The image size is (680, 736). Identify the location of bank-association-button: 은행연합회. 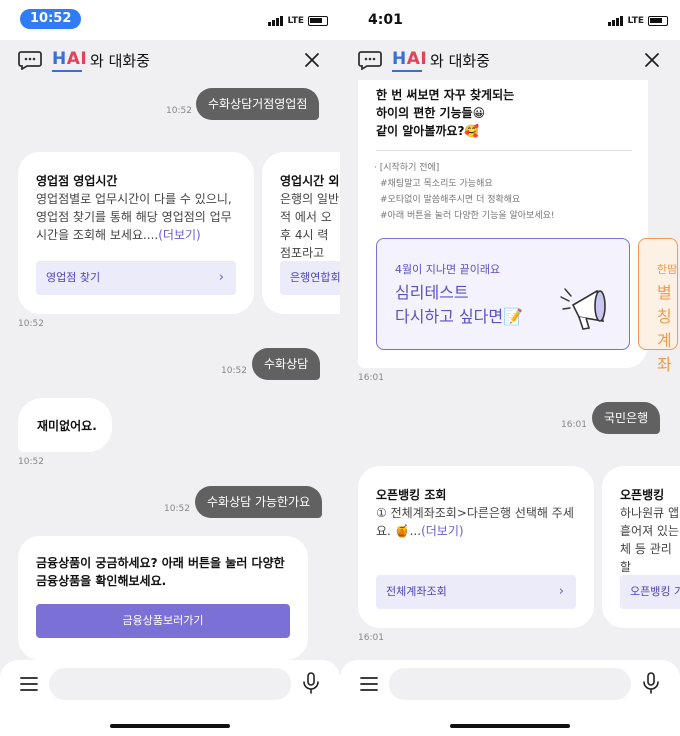
(310, 278).